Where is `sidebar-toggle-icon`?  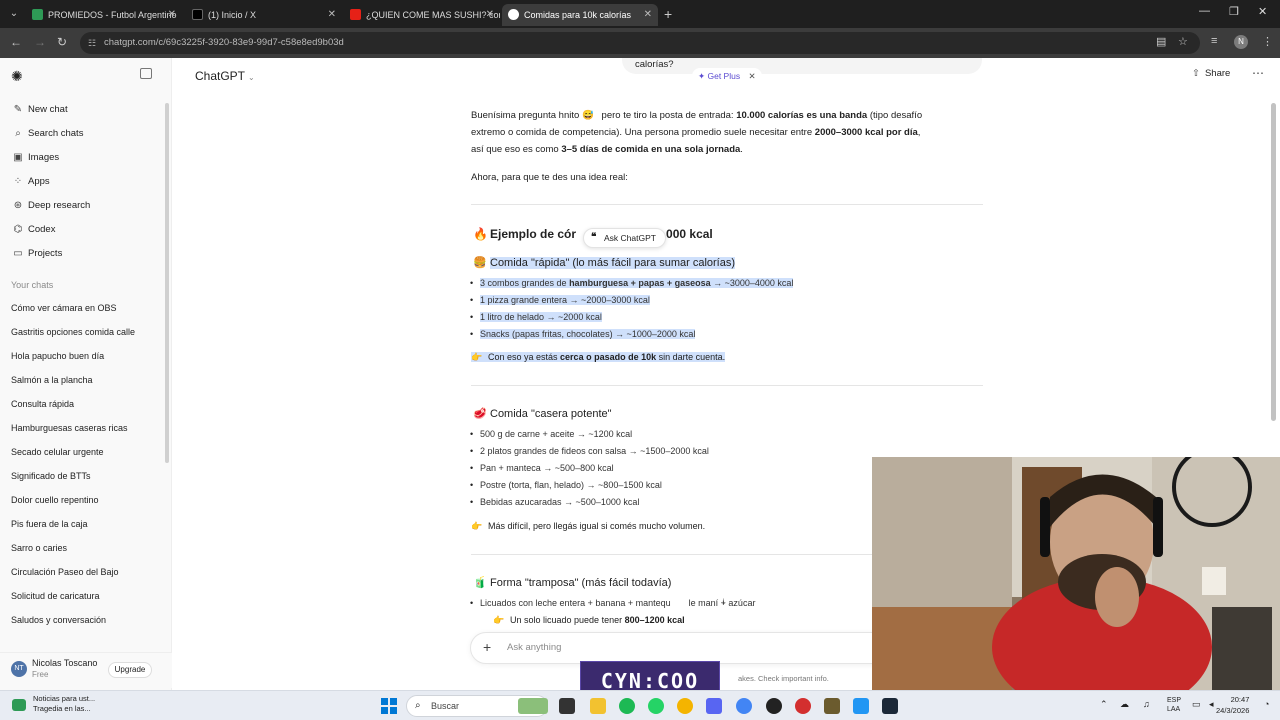 sidebar-toggle-icon is located at coordinates (146, 73).